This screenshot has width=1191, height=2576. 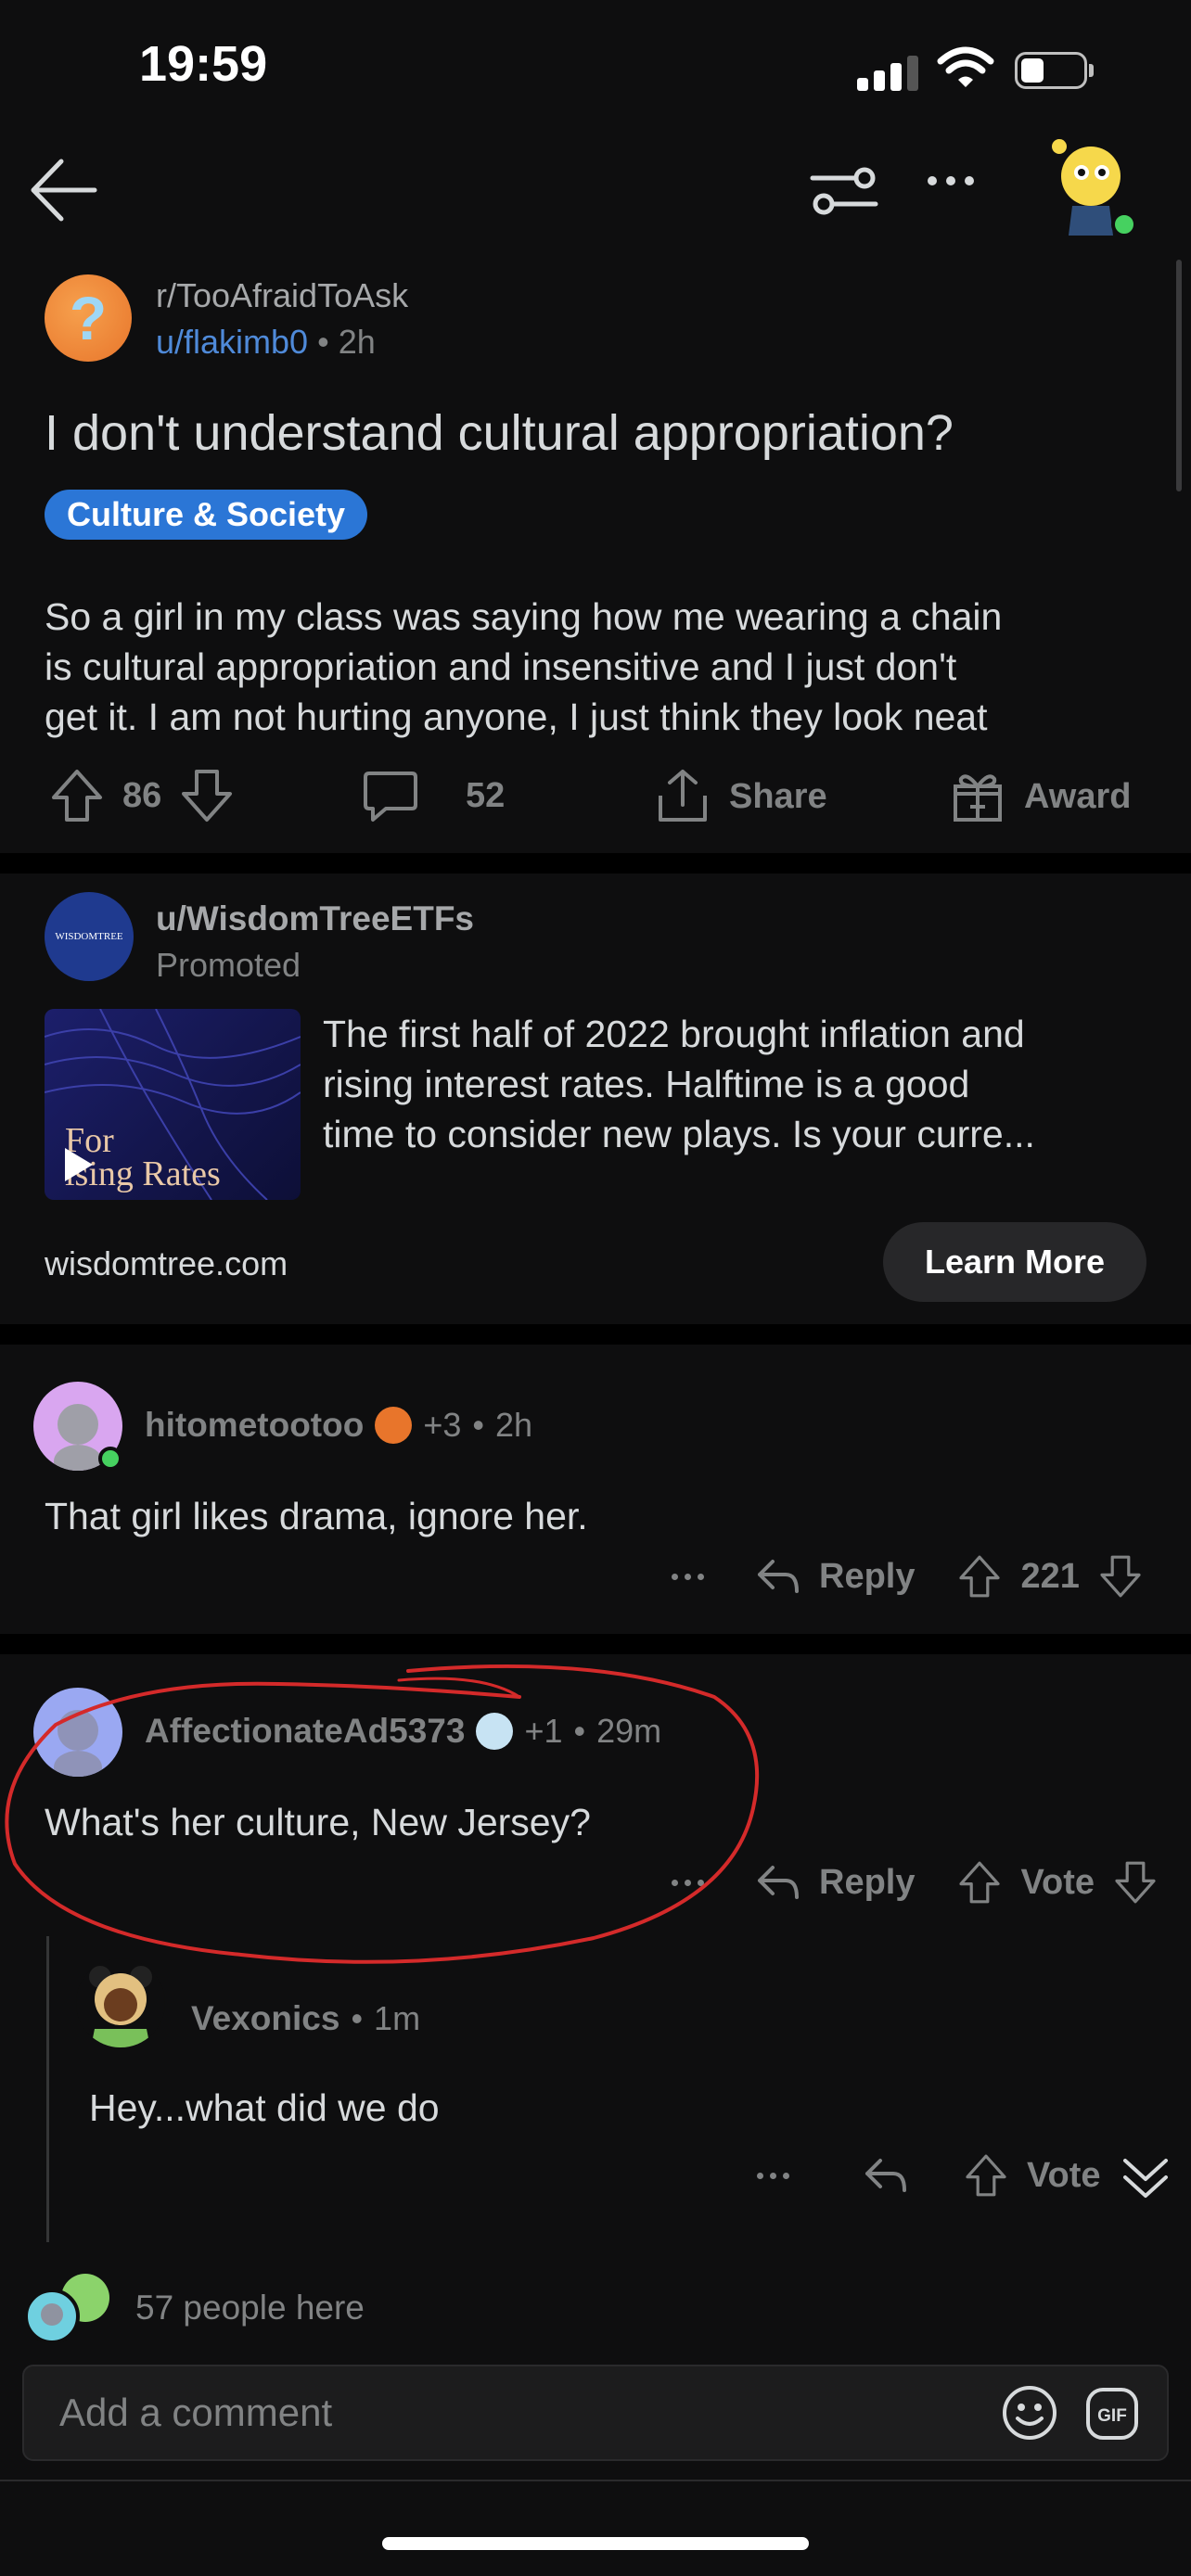 What do you see at coordinates (887, 74) in the screenshot?
I see `cellular-signal-icon` at bounding box center [887, 74].